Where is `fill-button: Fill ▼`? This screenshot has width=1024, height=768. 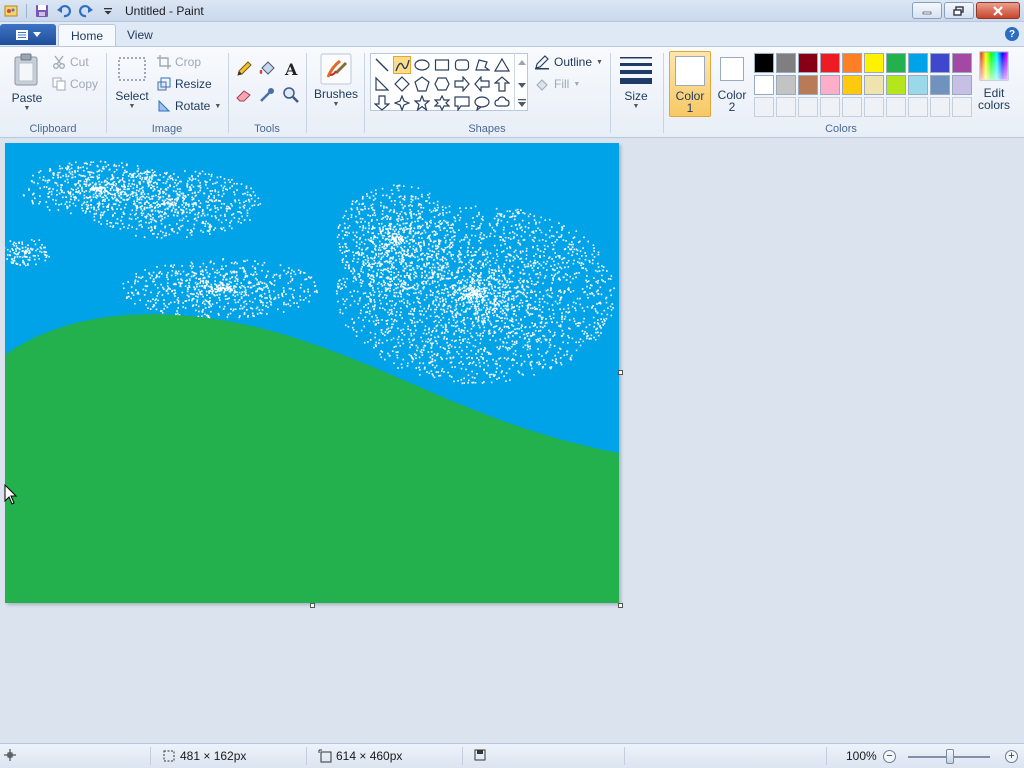 fill-button: Fill ▼ is located at coordinates (557, 84).